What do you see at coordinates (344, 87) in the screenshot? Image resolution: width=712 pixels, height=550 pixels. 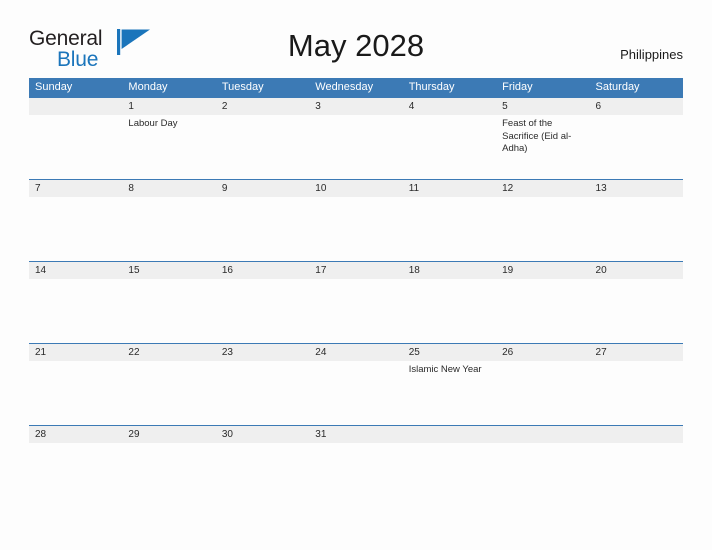 I see `weekday-wednesday: Wednesday` at bounding box center [344, 87].